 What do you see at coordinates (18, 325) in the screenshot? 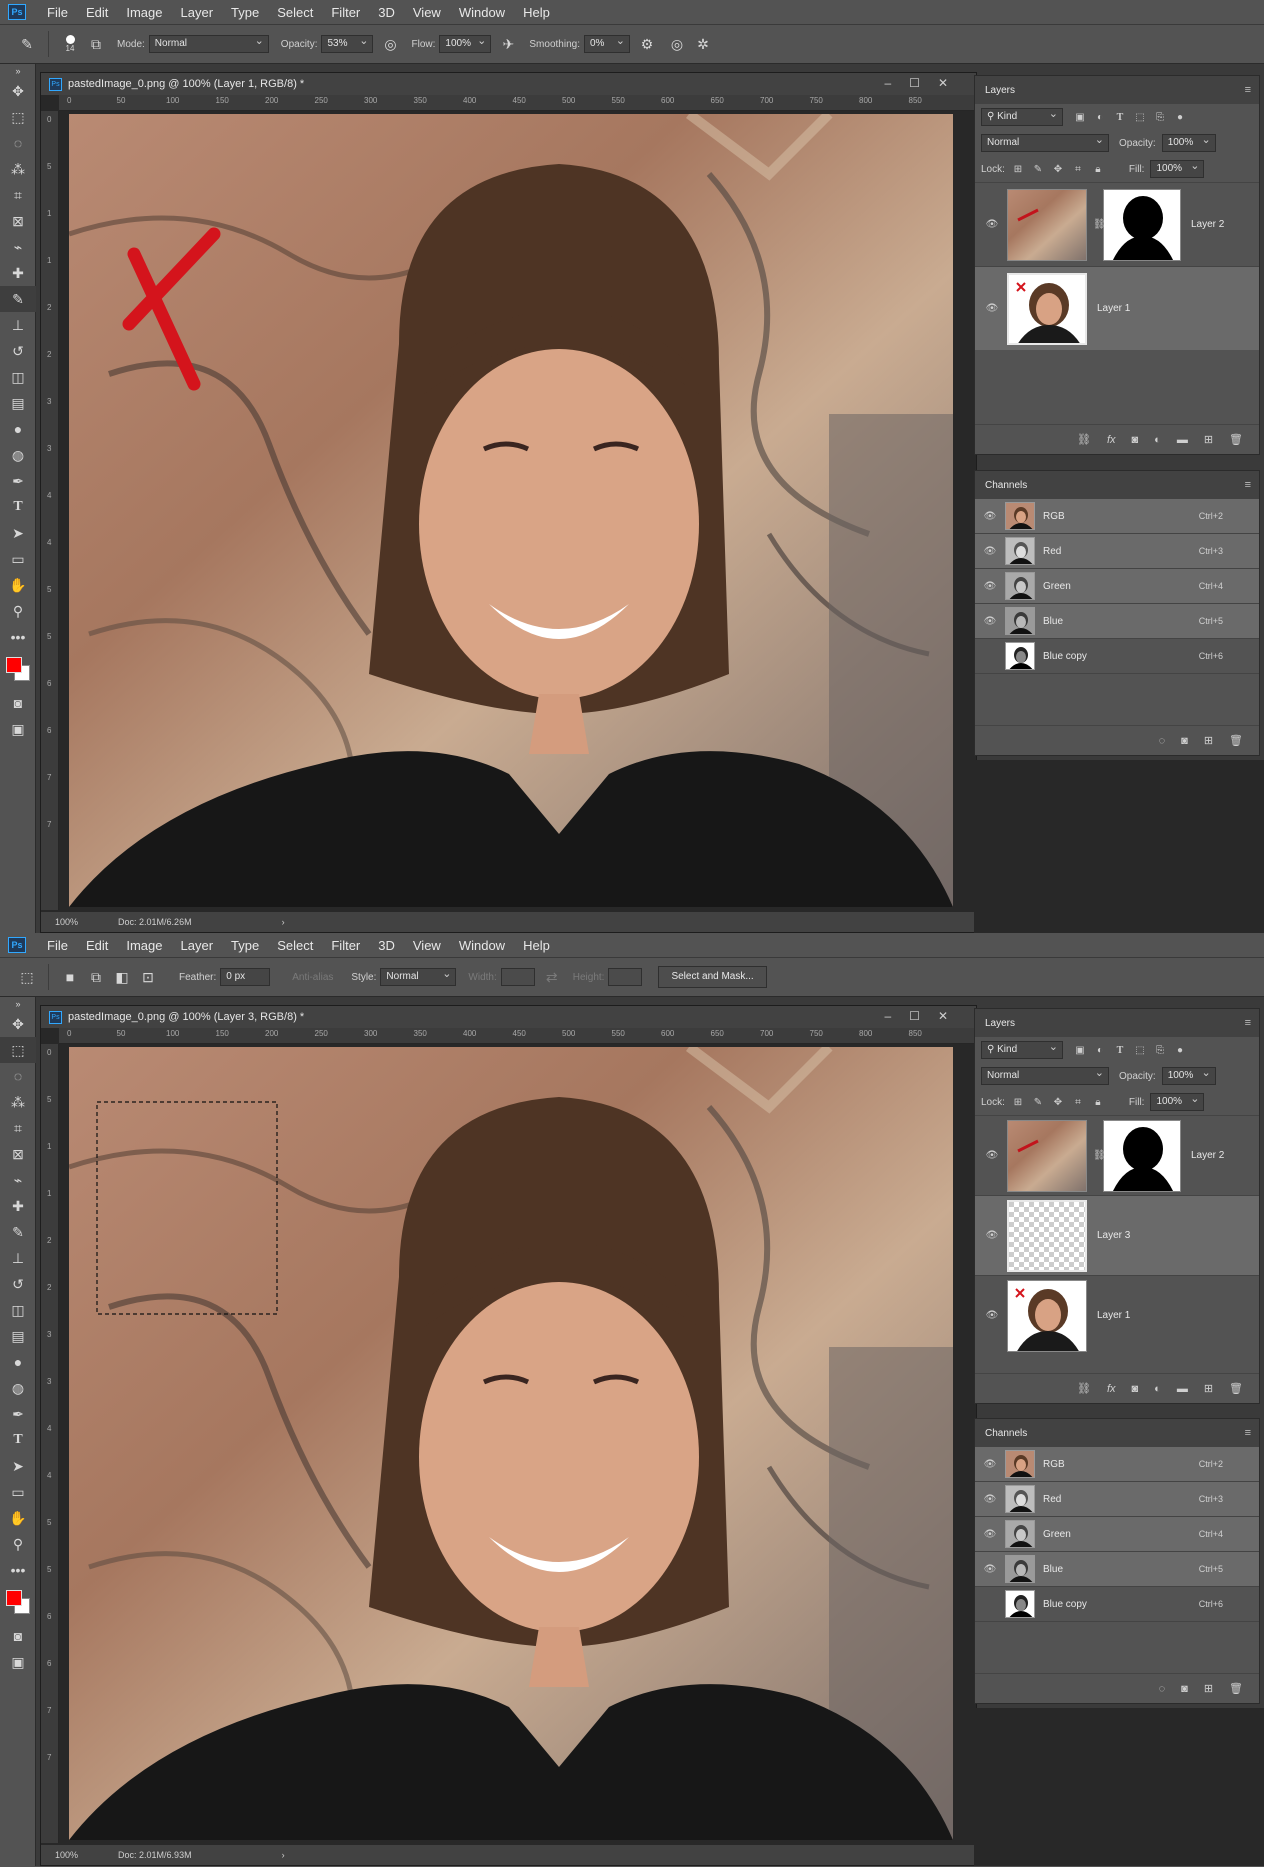
I see `clone-stamp-tool-icon: ⊥` at bounding box center [18, 325].